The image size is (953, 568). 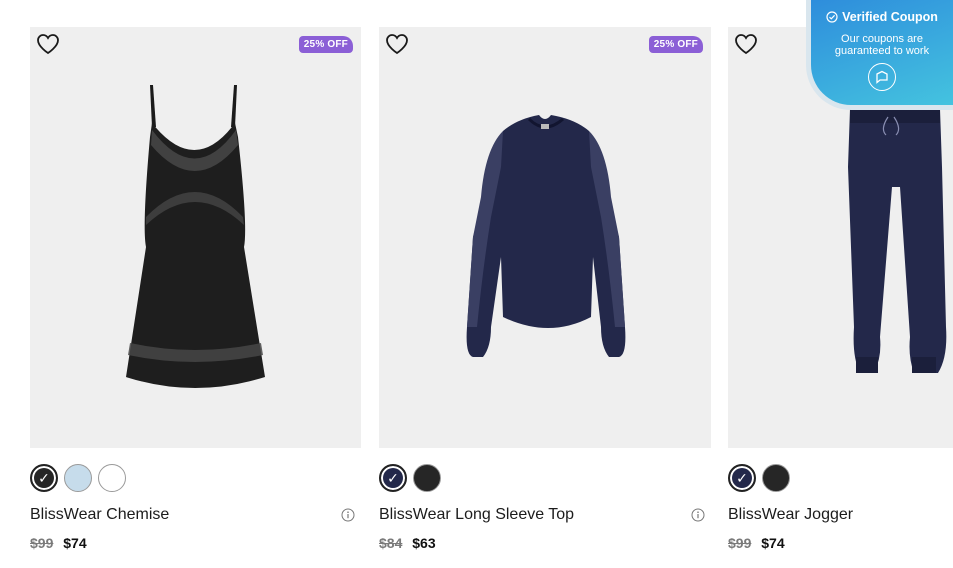 I want to click on product-name-row: BlissWear Chemise, so click(x=195, y=515).